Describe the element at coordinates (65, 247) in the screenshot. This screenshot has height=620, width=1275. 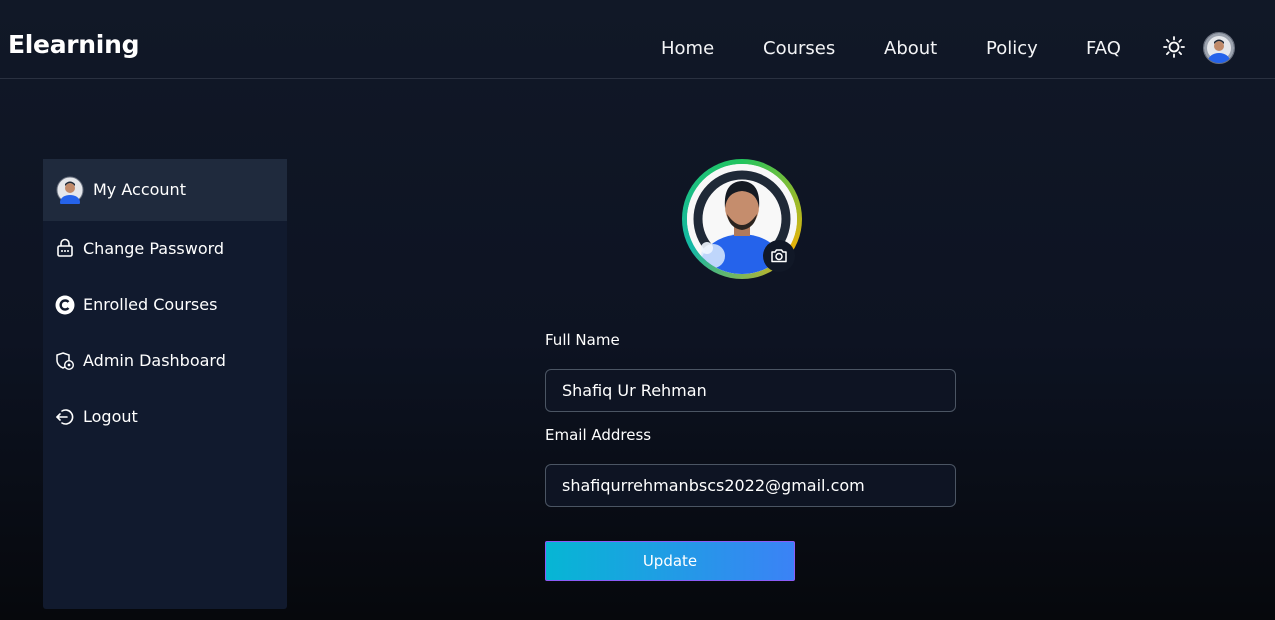
I see `lock-icon` at that location.